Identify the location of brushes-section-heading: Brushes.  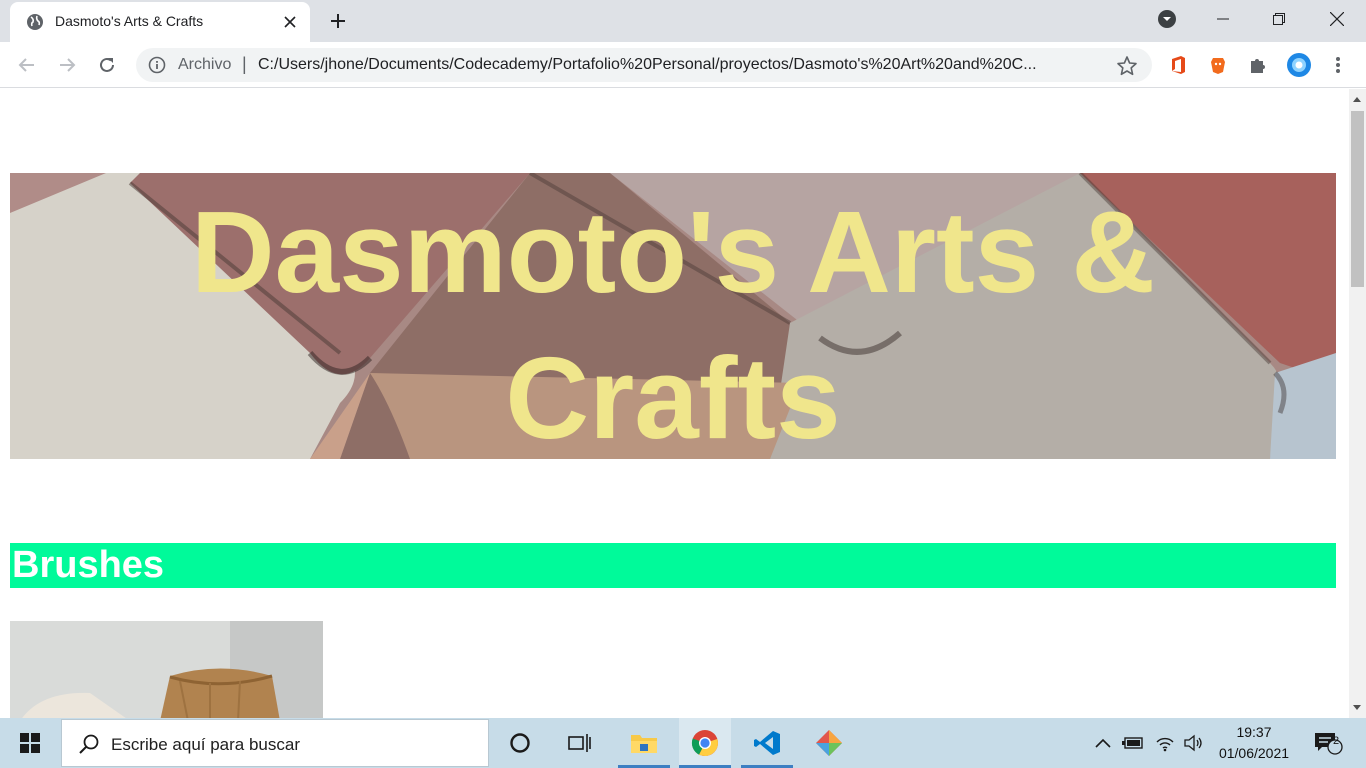
(673, 565).